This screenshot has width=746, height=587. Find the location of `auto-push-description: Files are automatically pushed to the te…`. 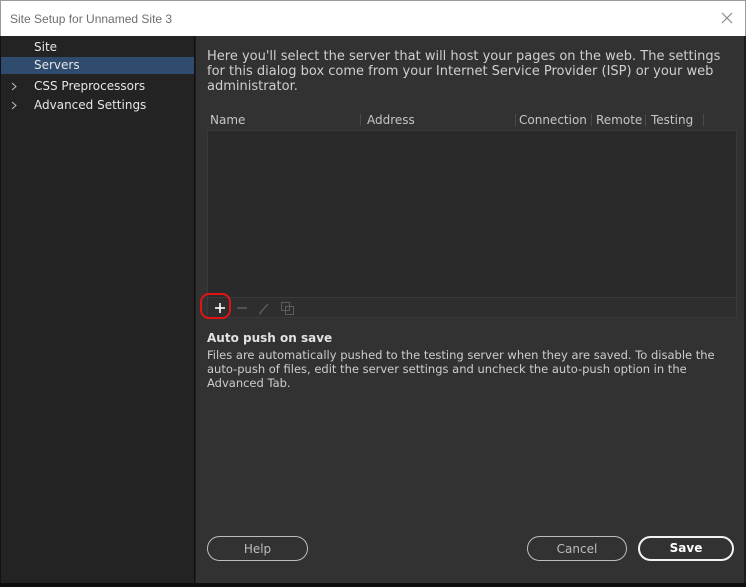

auto-push-description: Files are automatically pushed to the te… is located at coordinates (461, 369).